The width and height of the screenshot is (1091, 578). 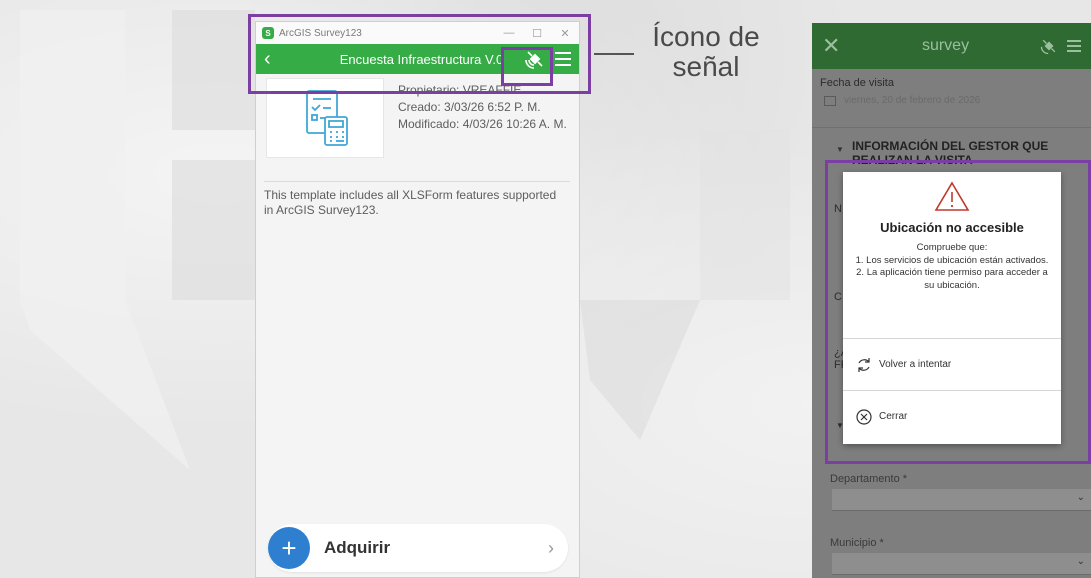 I want to click on survey123-app-icon: S, so click(x=268, y=33).